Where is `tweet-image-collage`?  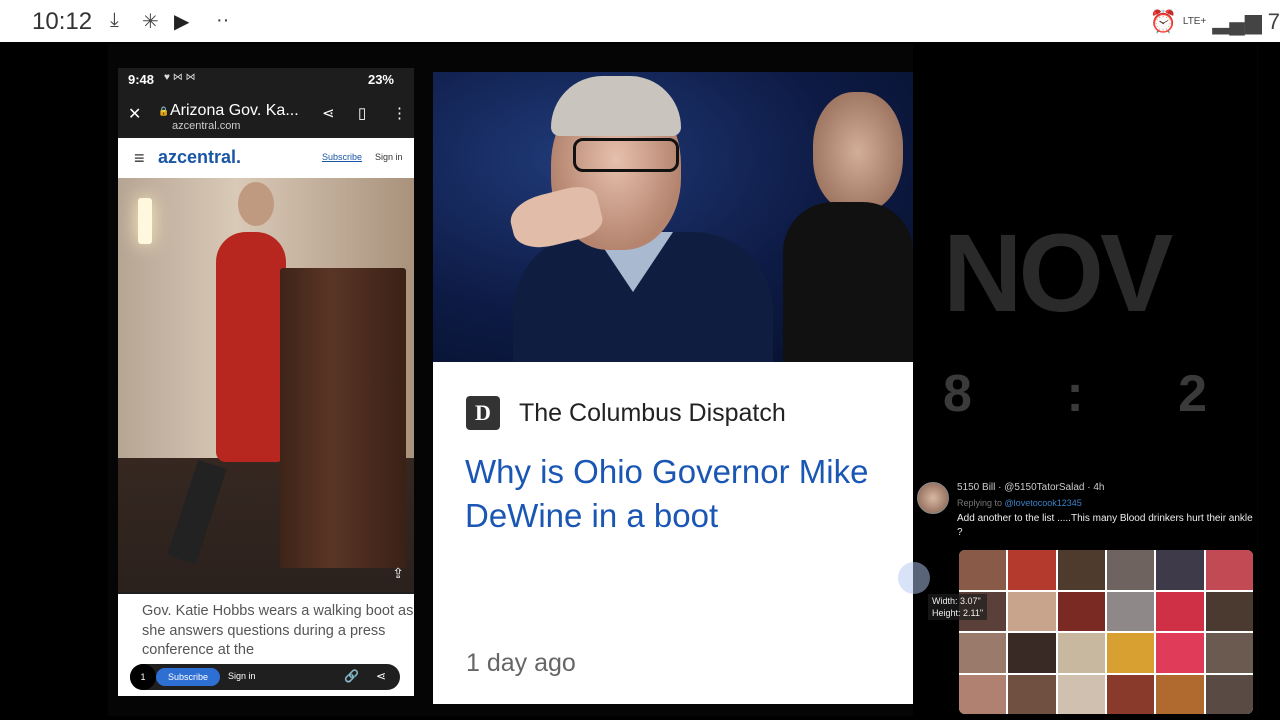 tweet-image-collage is located at coordinates (1106, 632).